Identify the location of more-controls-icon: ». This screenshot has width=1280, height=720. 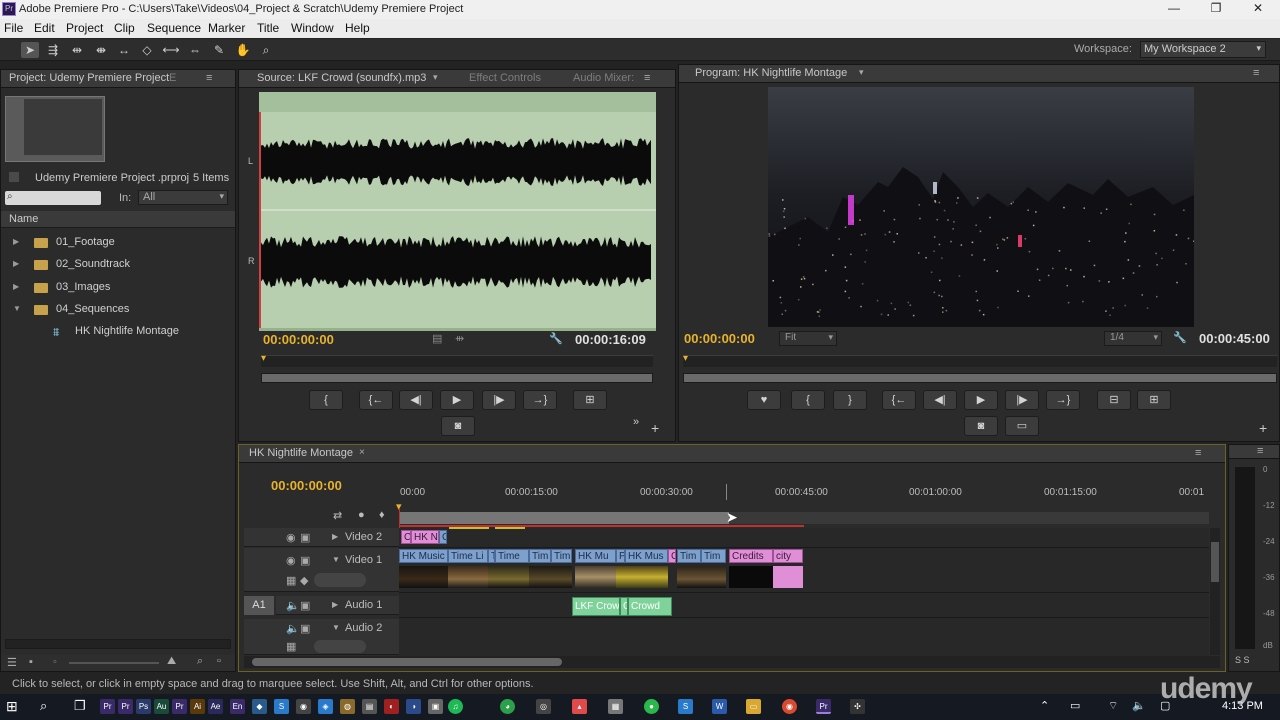
(636, 422).